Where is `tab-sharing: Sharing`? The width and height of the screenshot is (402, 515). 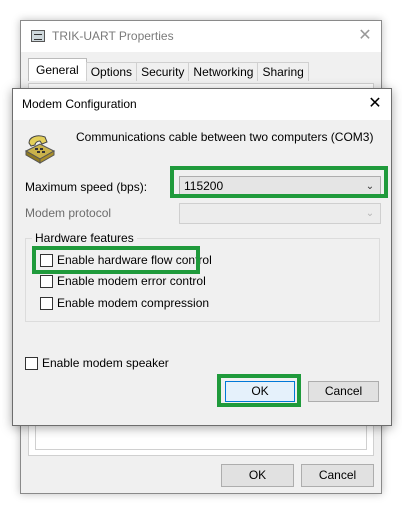 tab-sharing: Sharing is located at coordinates (283, 71).